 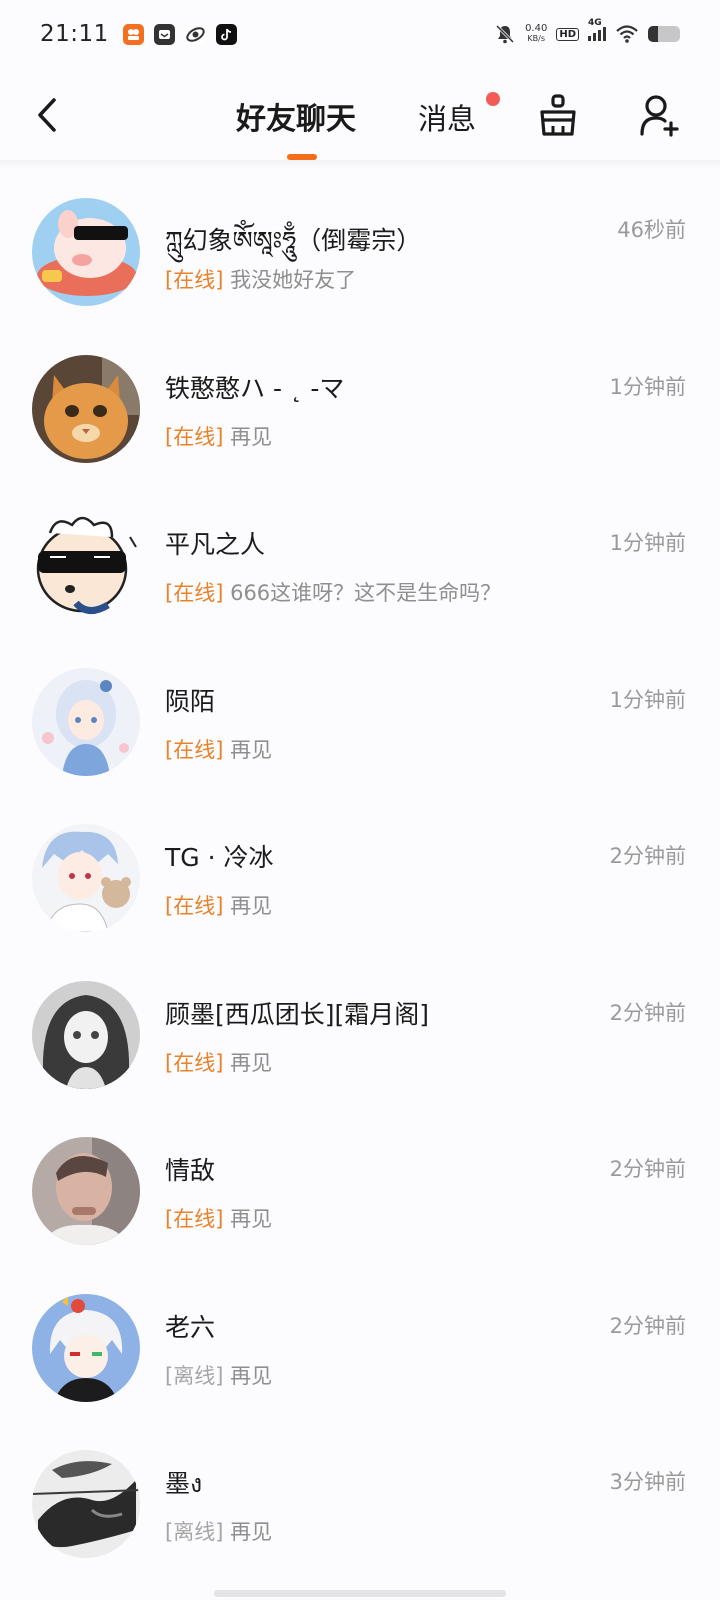 What do you see at coordinates (360, 561) in the screenshot?
I see `chat-row: 平凡之人 1分钟前 [在线] 666这谁呀？这不是生命吗？` at bounding box center [360, 561].